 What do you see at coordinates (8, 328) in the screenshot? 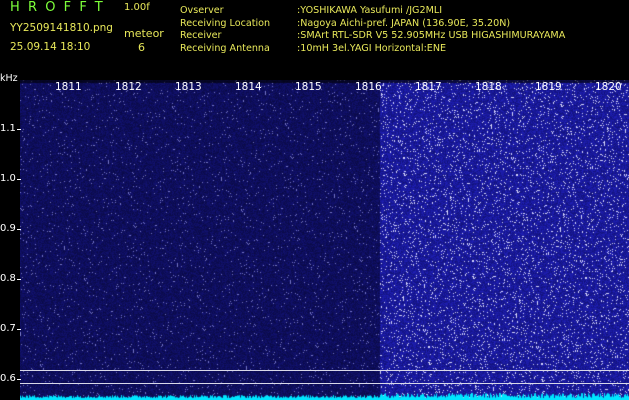
I see `y-tick-label: 0.7` at bounding box center [8, 328].